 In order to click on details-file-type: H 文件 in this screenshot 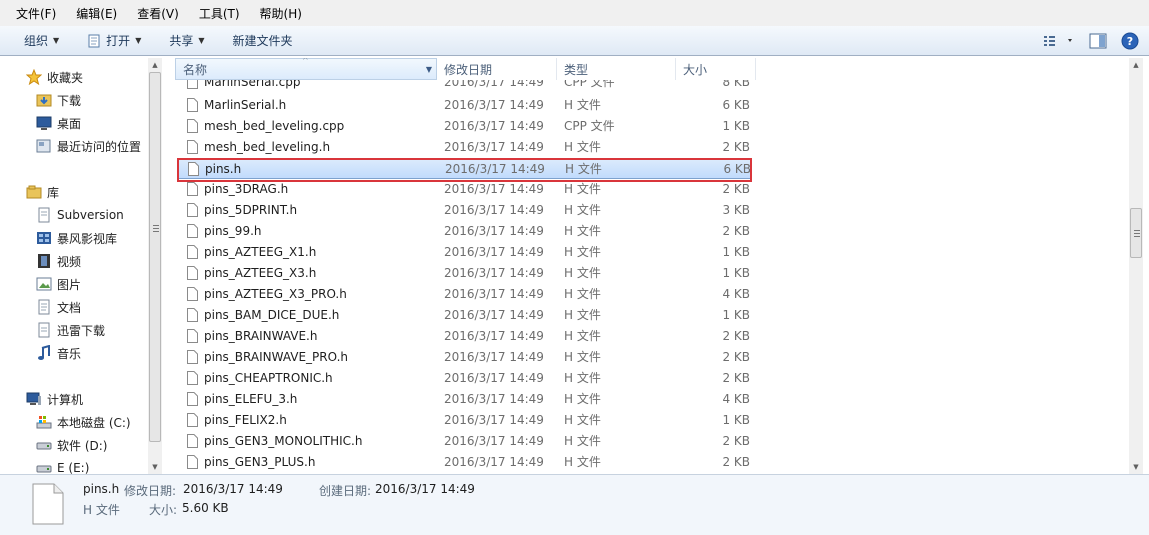, I will do `click(101, 510)`.